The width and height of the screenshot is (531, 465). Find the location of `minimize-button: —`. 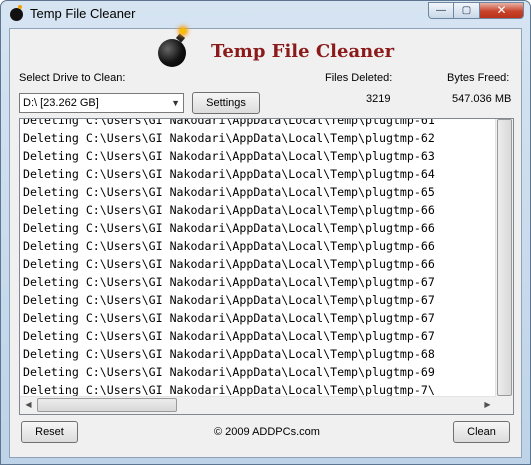

minimize-button: — is located at coordinates (441, 10).